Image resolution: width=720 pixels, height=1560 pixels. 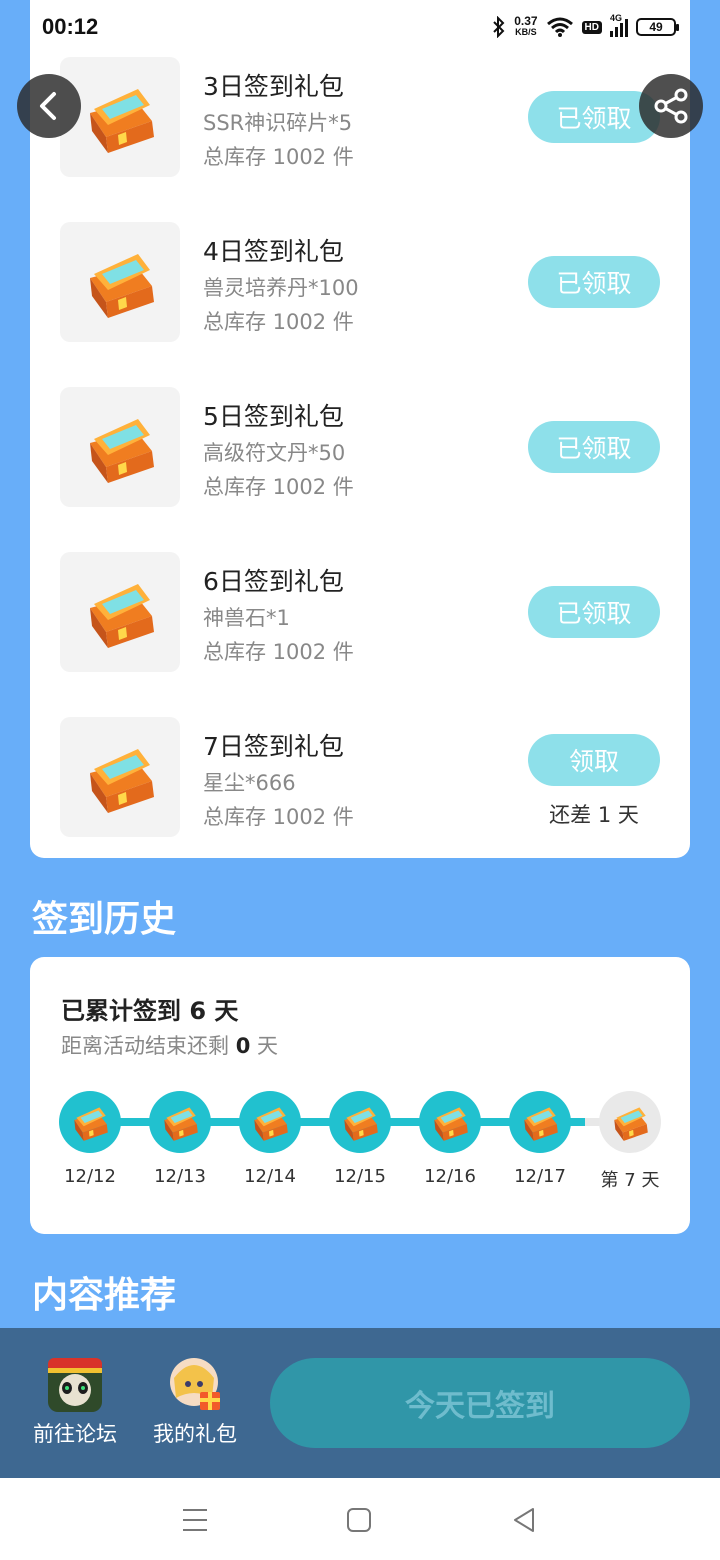 What do you see at coordinates (249, 783) in the screenshot?
I see `gift-description: 星尘*666` at bounding box center [249, 783].